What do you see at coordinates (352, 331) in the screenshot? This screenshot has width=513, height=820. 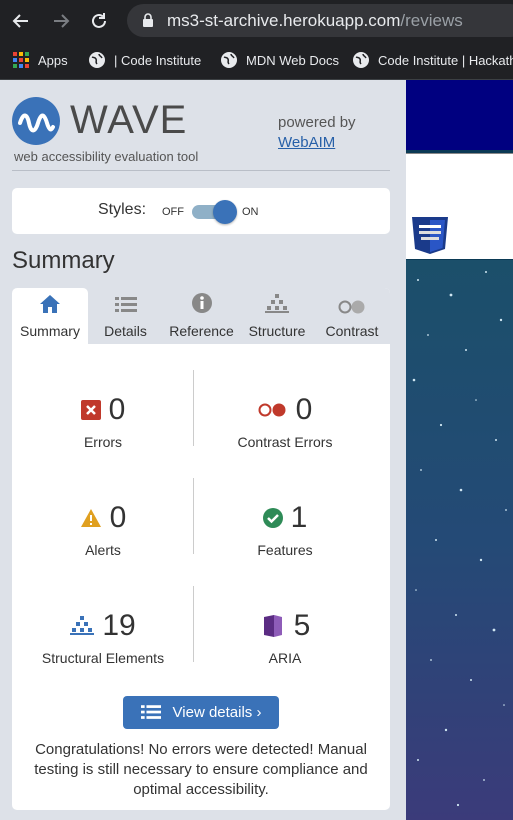 I see `tab-label: Contrast` at bounding box center [352, 331].